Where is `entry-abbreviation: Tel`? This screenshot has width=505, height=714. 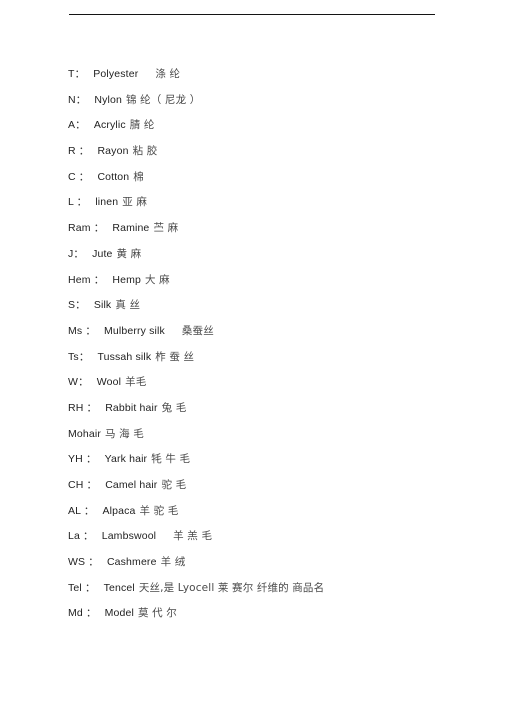 entry-abbreviation: Tel is located at coordinates (75, 587).